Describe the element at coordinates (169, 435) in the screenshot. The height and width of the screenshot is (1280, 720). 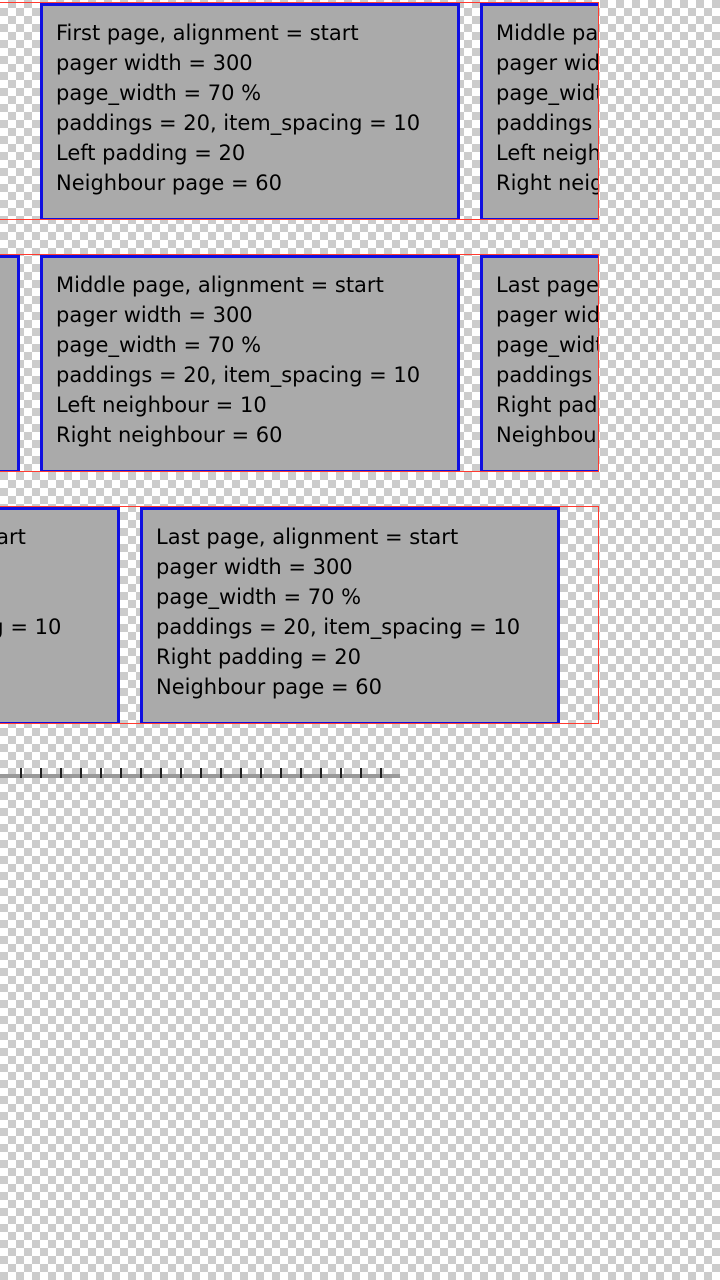
I see `page-line: Right neighbour = 60` at that location.